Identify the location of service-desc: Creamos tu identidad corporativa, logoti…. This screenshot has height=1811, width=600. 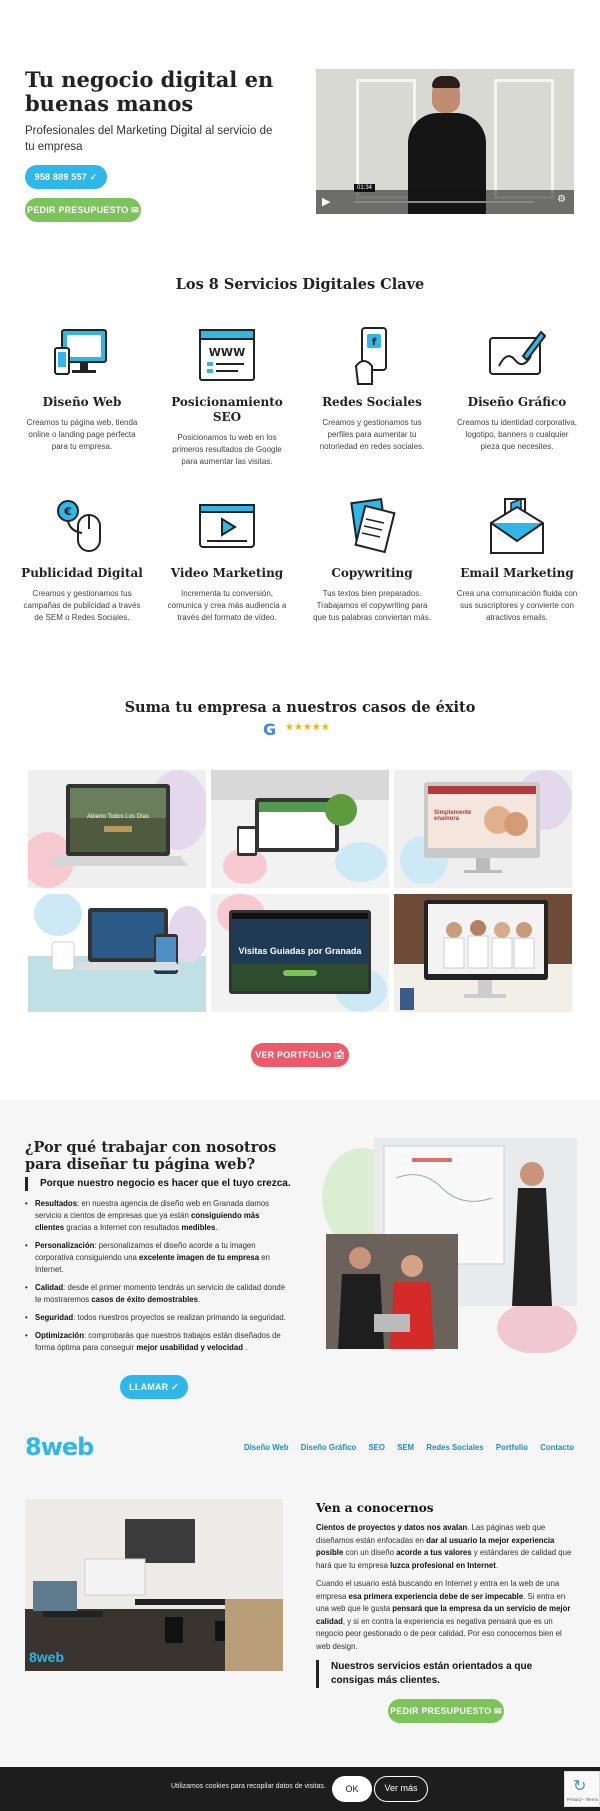
(517, 434).